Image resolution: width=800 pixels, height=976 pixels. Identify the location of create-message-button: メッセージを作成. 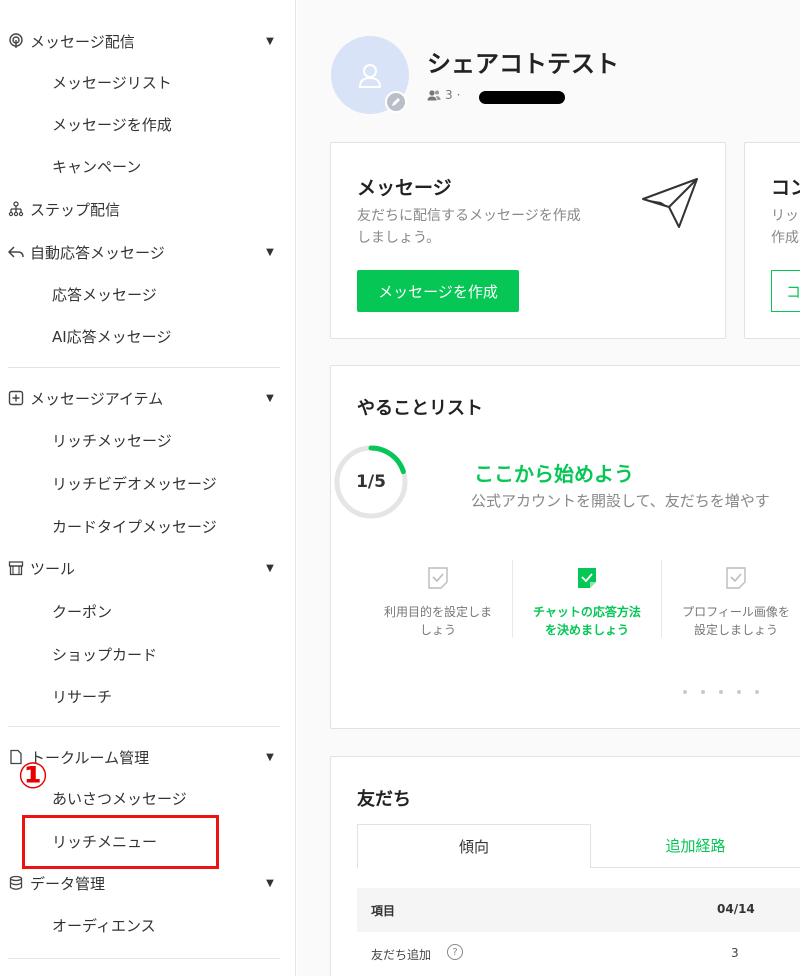
(438, 291).